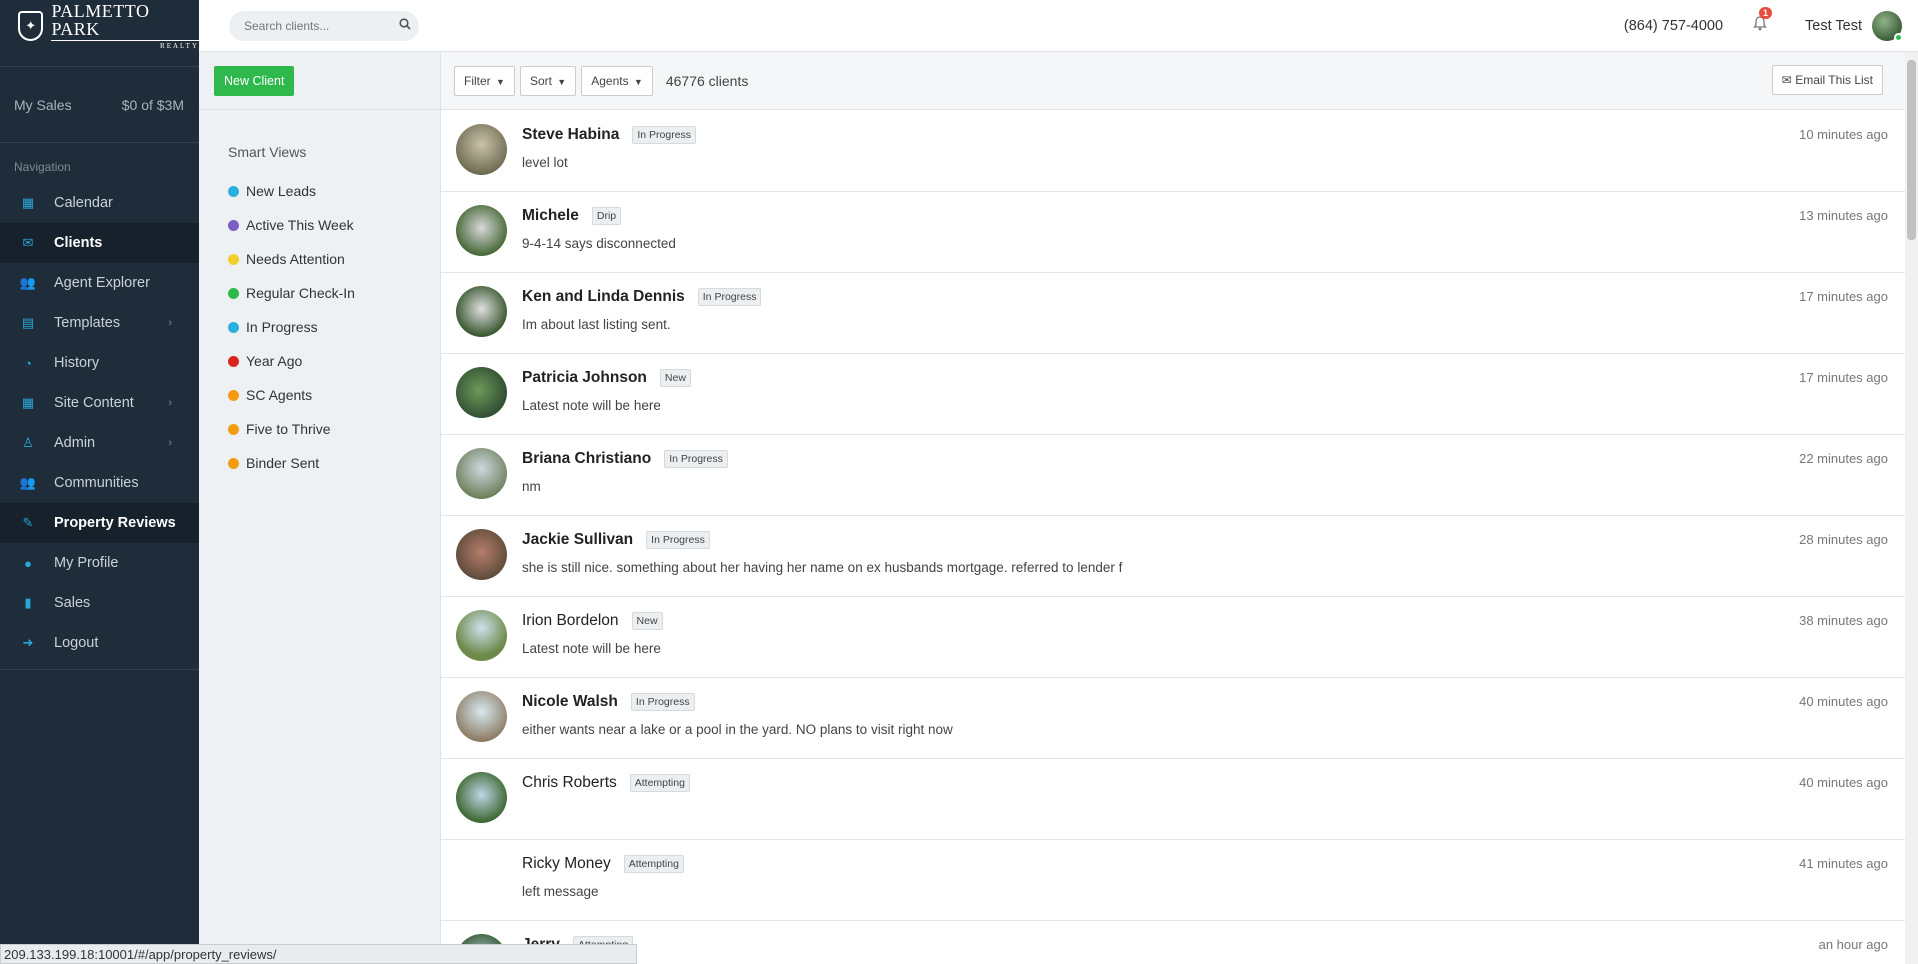 The height and width of the screenshot is (964, 1918). I want to click on table-row: Chris Roberts Attempting 40 minutes ago, so click(1173, 799).